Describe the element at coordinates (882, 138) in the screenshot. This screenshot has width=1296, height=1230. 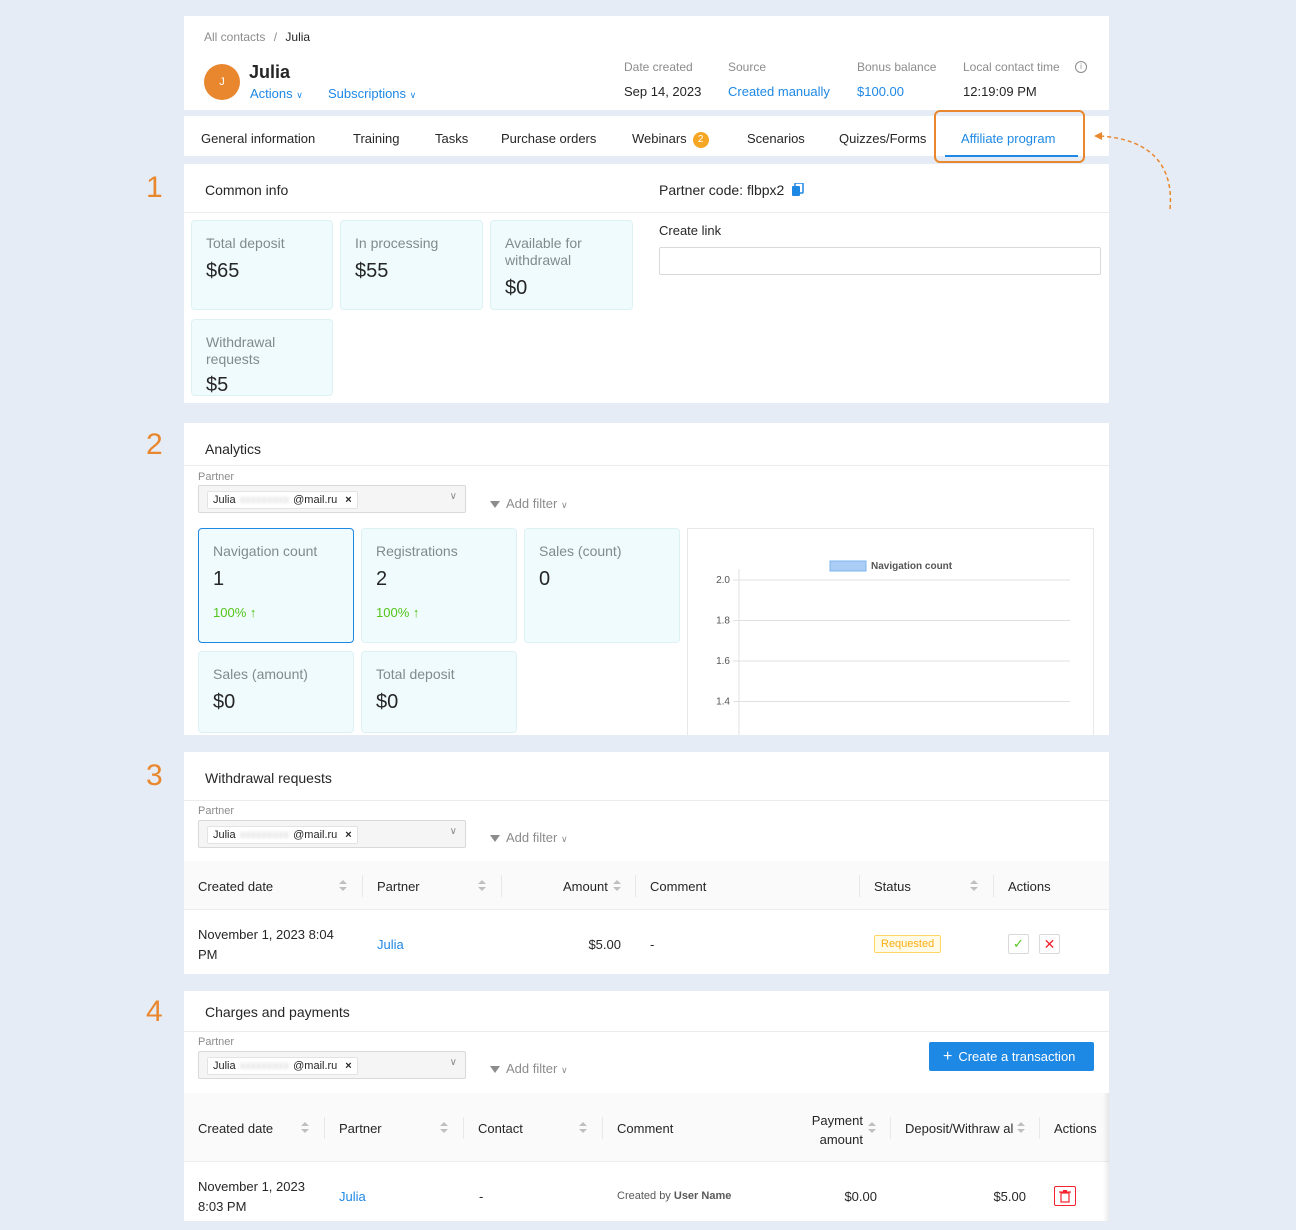
I see `tab-quizzes-forms: Quizzes/Forms` at that location.